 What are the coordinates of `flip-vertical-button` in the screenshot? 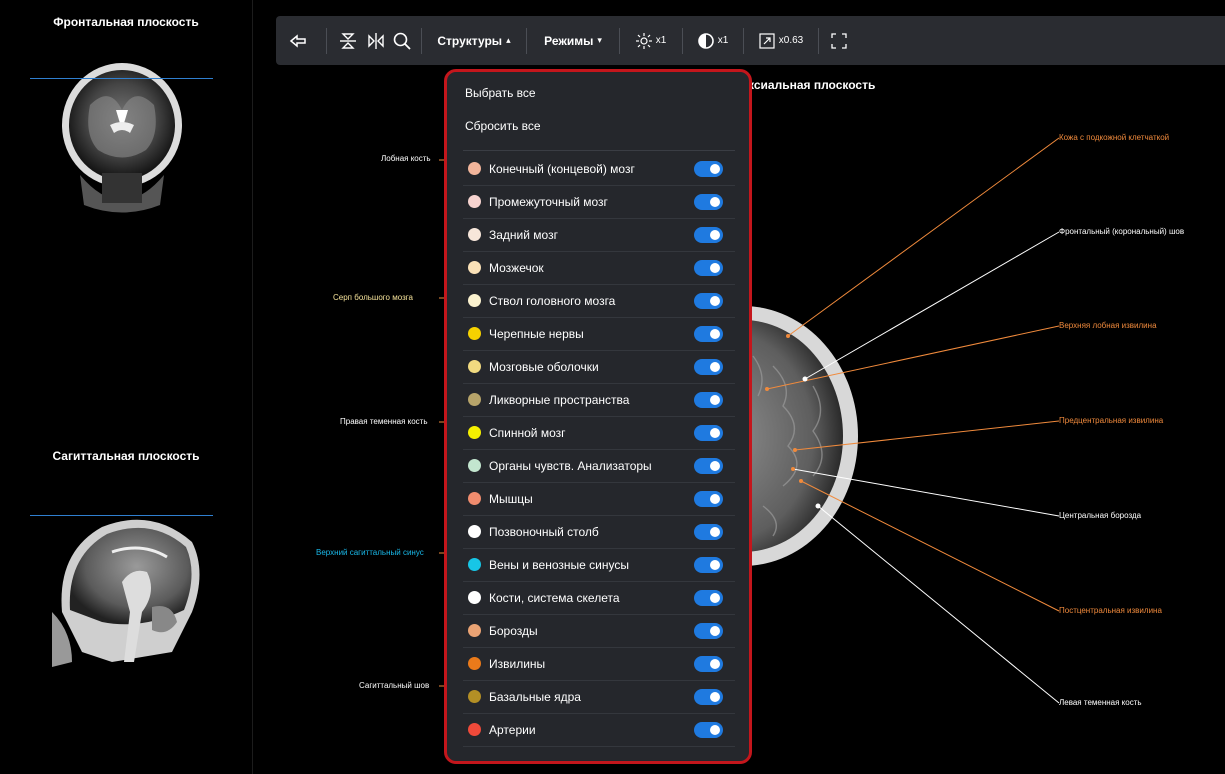 It's located at (348, 40).